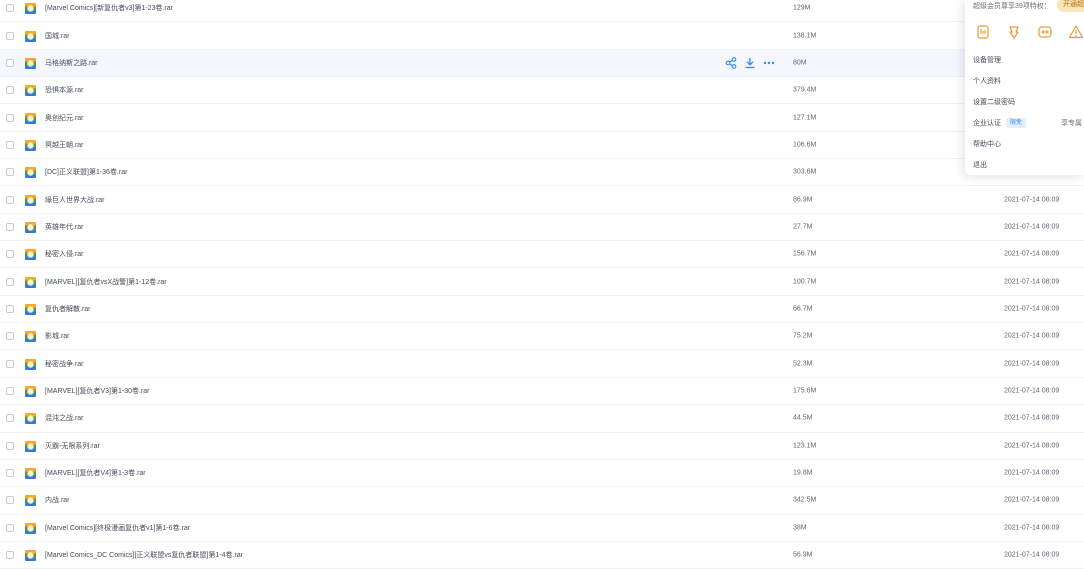 Image resolution: width=1084 pixels, height=569 pixels. I want to click on file-name: 影城.rar, so click(57, 336).